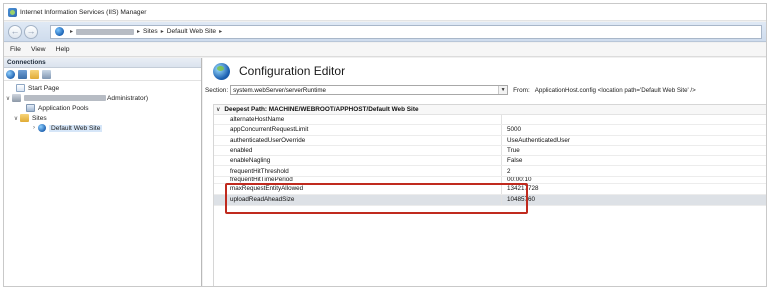  What do you see at coordinates (128, 98) in the screenshot?
I see `tree-label-server: Administrator)` at bounding box center [128, 98].